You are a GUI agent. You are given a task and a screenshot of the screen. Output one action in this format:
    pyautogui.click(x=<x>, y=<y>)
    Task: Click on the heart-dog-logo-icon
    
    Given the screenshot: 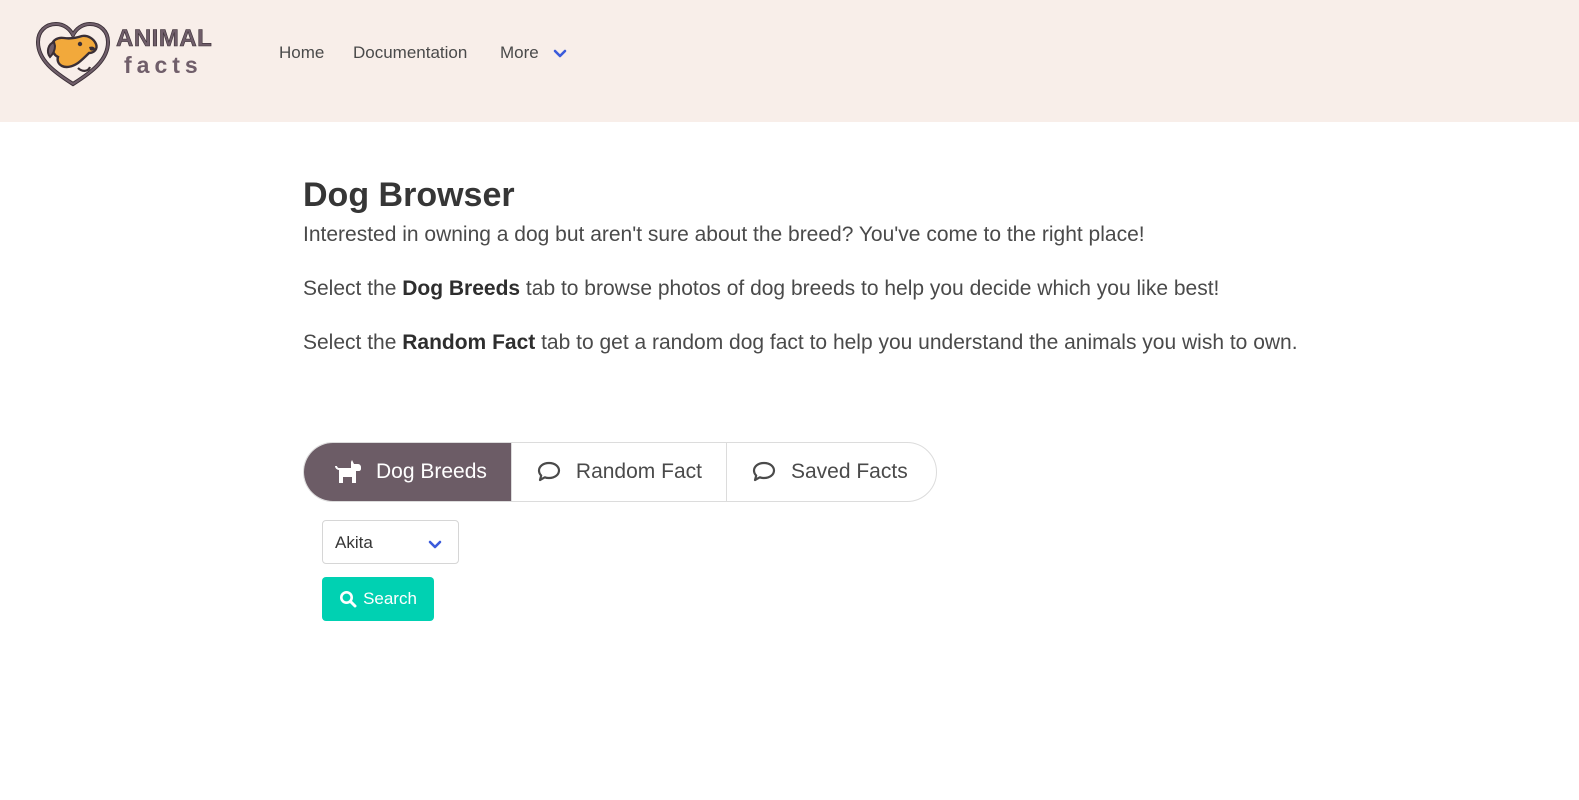 What is the action you would take?
    pyautogui.click(x=73, y=54)
    